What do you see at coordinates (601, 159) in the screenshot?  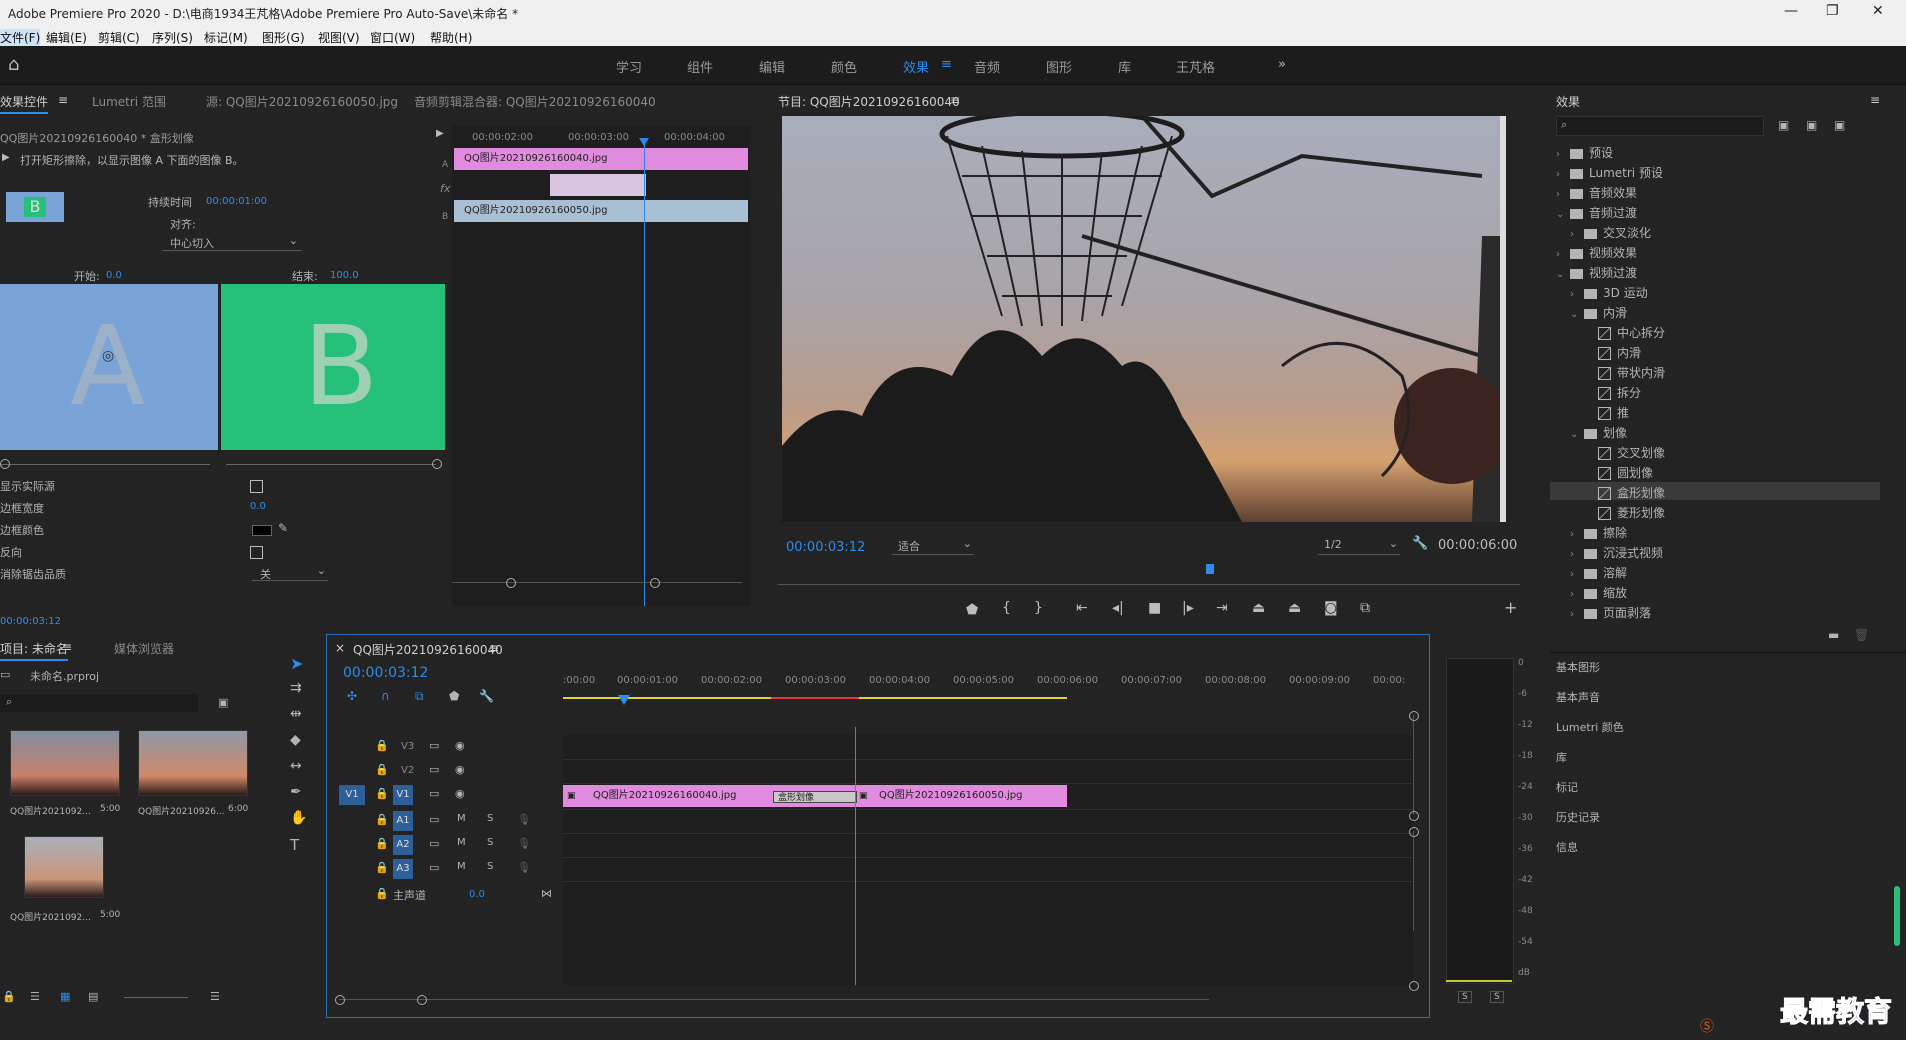 I see `mini-clip-a: QQ图片20210926160040.jpg` at bounding box center [601, 159].